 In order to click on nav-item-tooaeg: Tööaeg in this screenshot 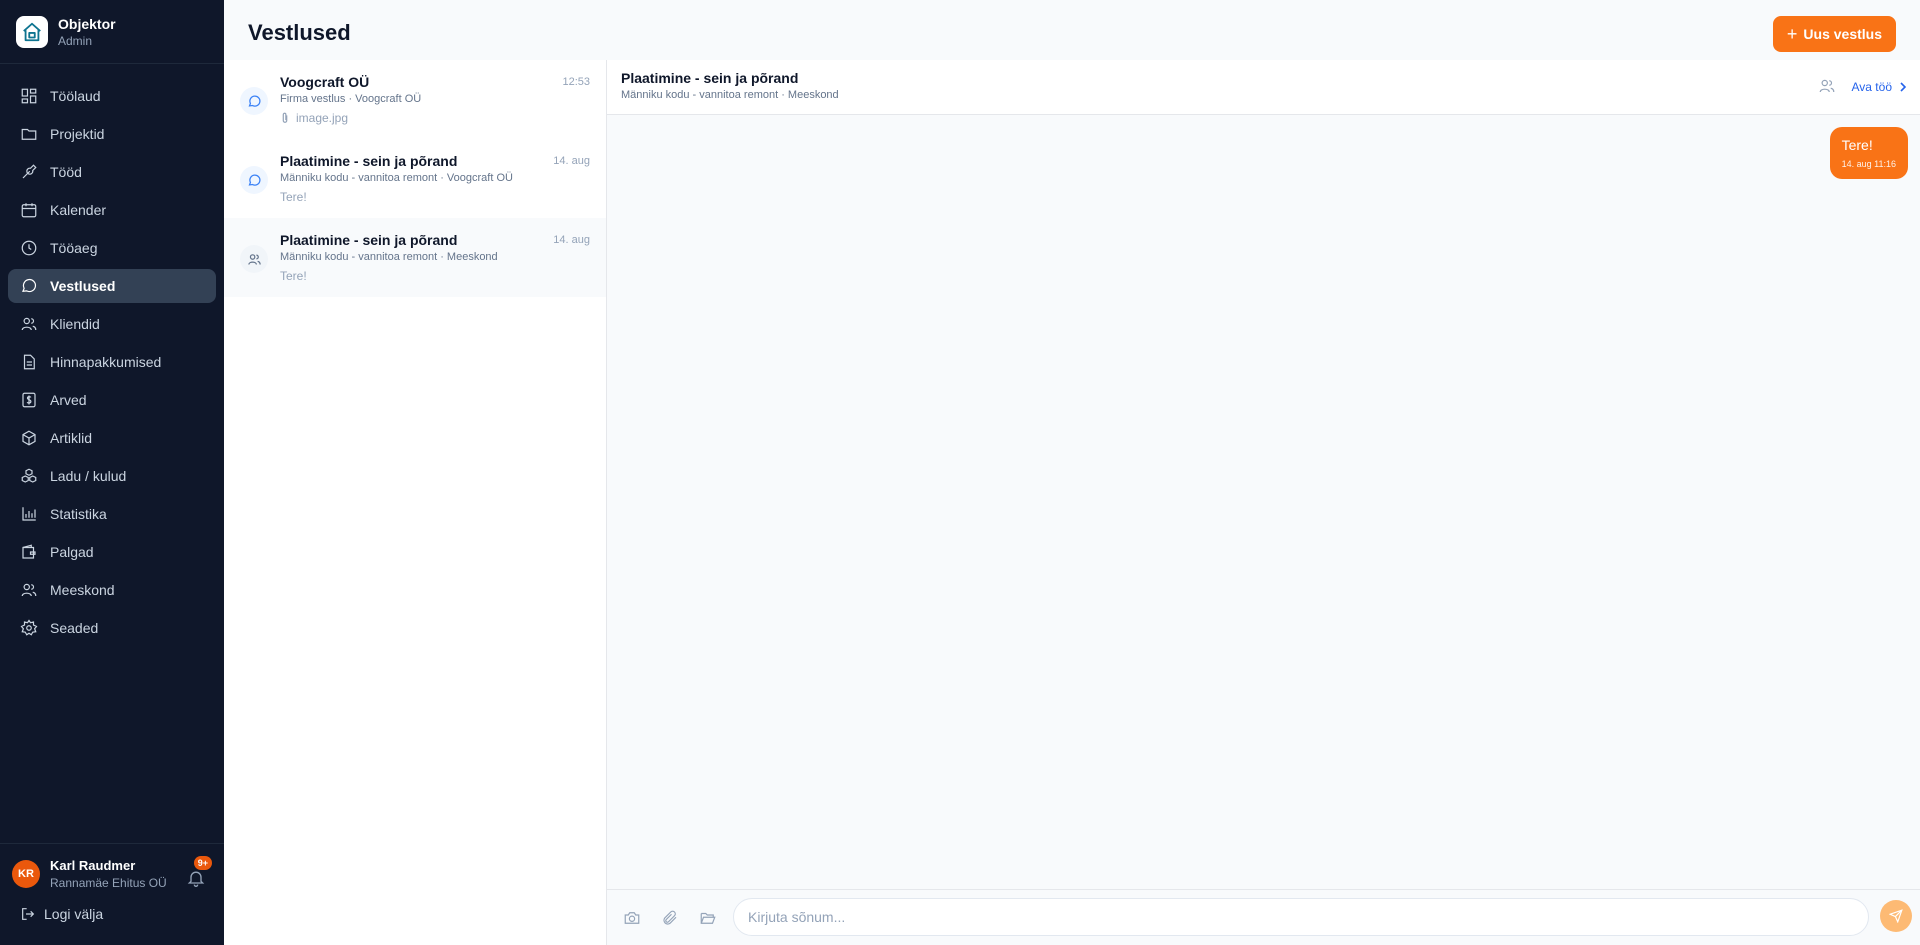, I will do `click(112, 248)`.